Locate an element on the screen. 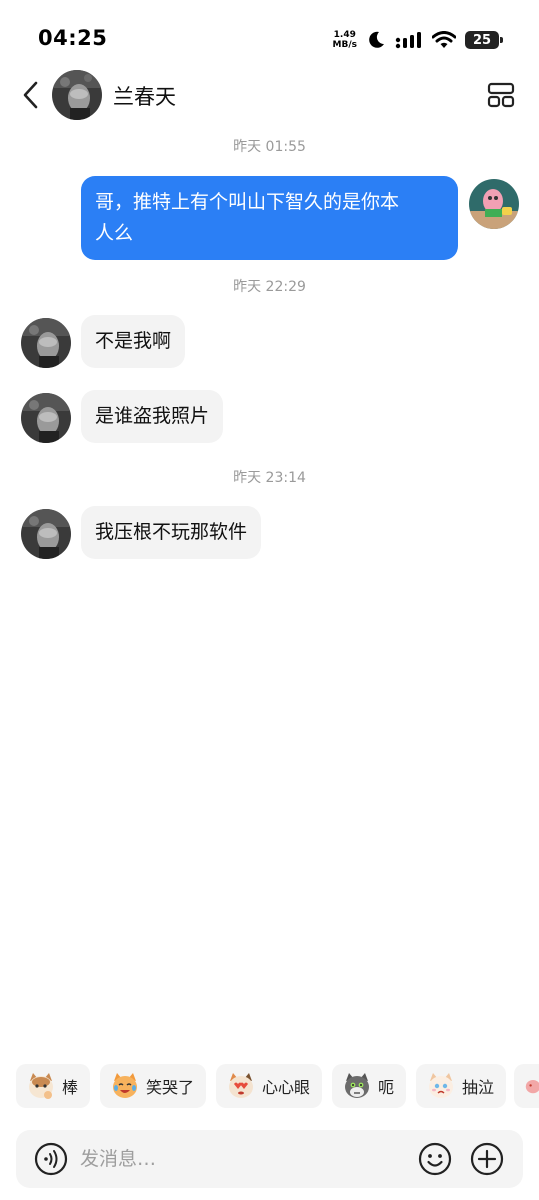  message-text: 是谁盗我照片 is located at coordinates (152, 416).